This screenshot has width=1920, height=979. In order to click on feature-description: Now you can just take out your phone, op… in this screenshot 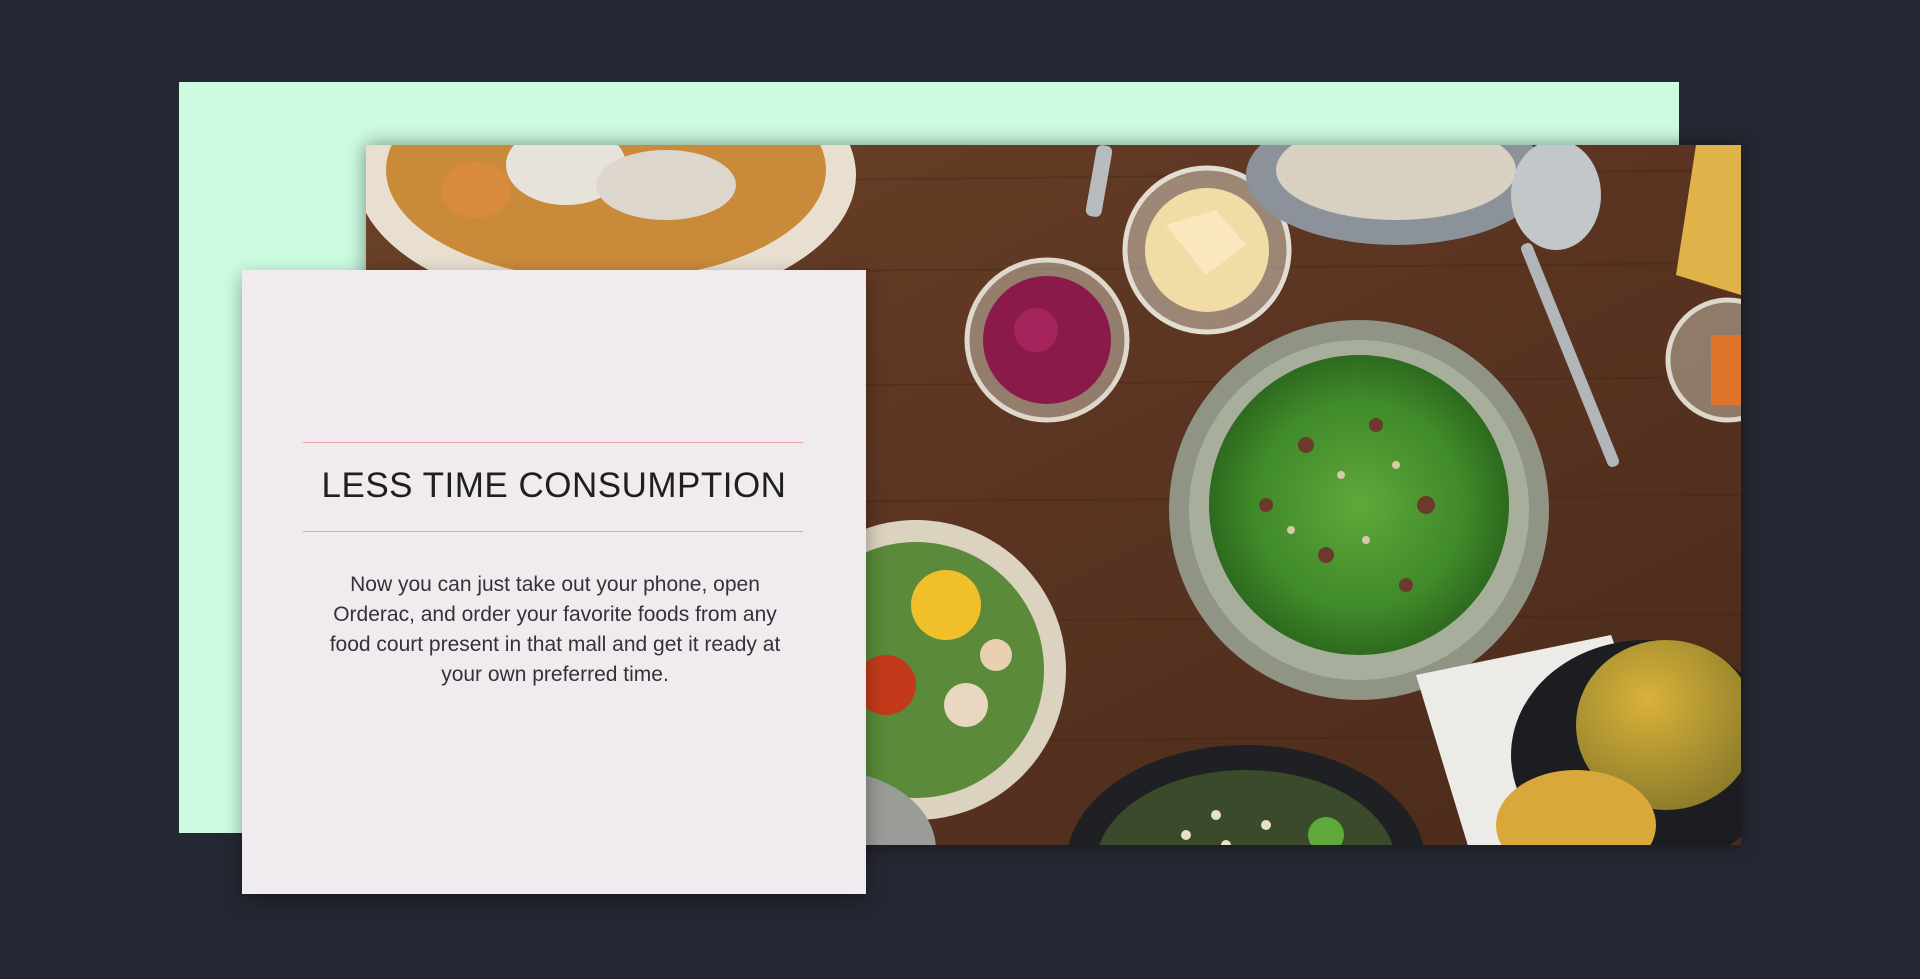, I will do `click(555, 629)`.